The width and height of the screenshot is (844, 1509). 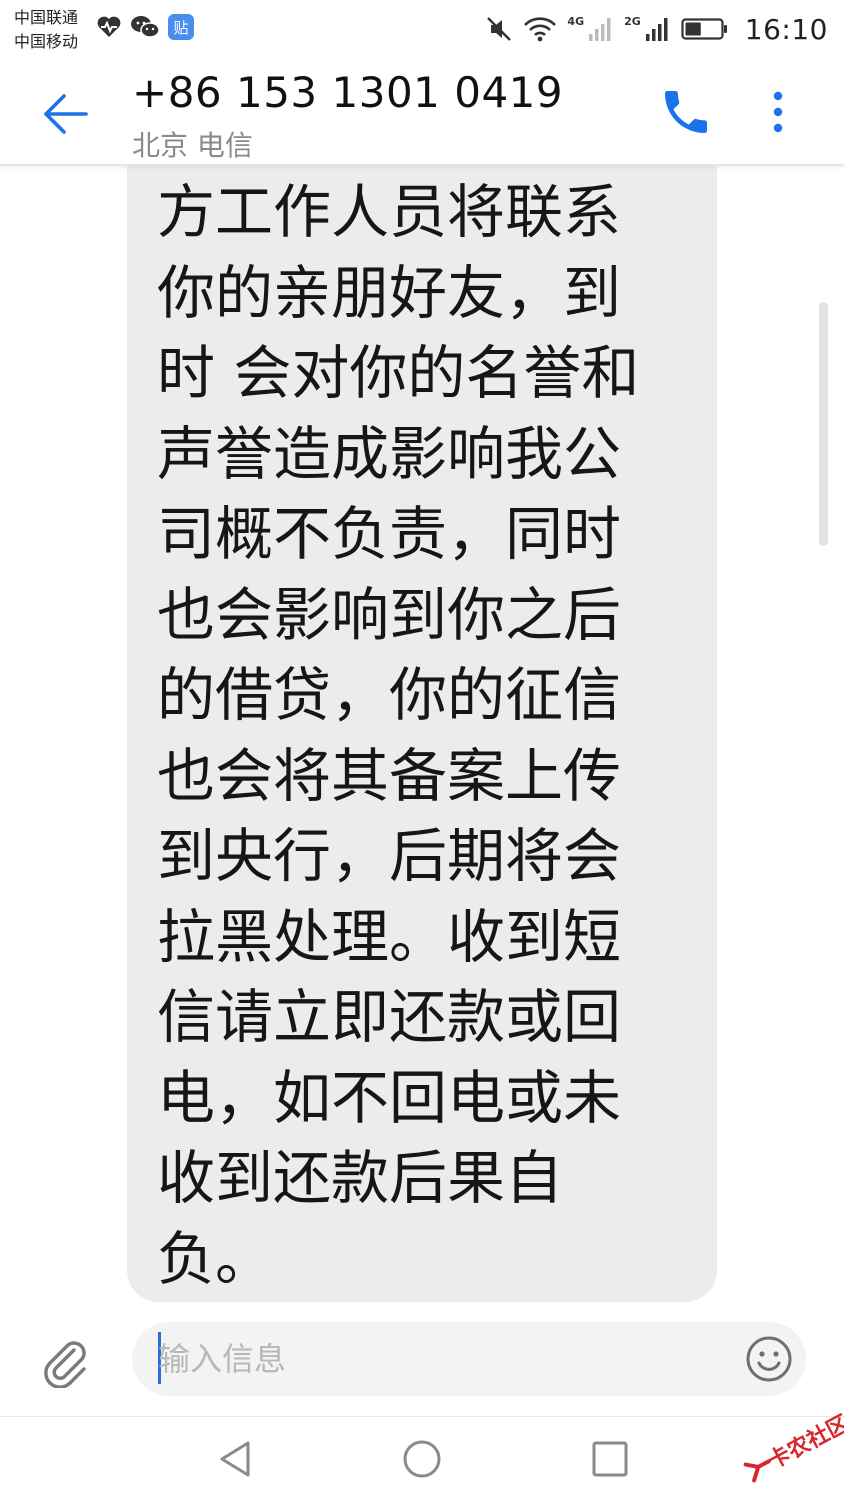 I want to click on carrier-2-label: 中国移动, so click(x=46, y=41).